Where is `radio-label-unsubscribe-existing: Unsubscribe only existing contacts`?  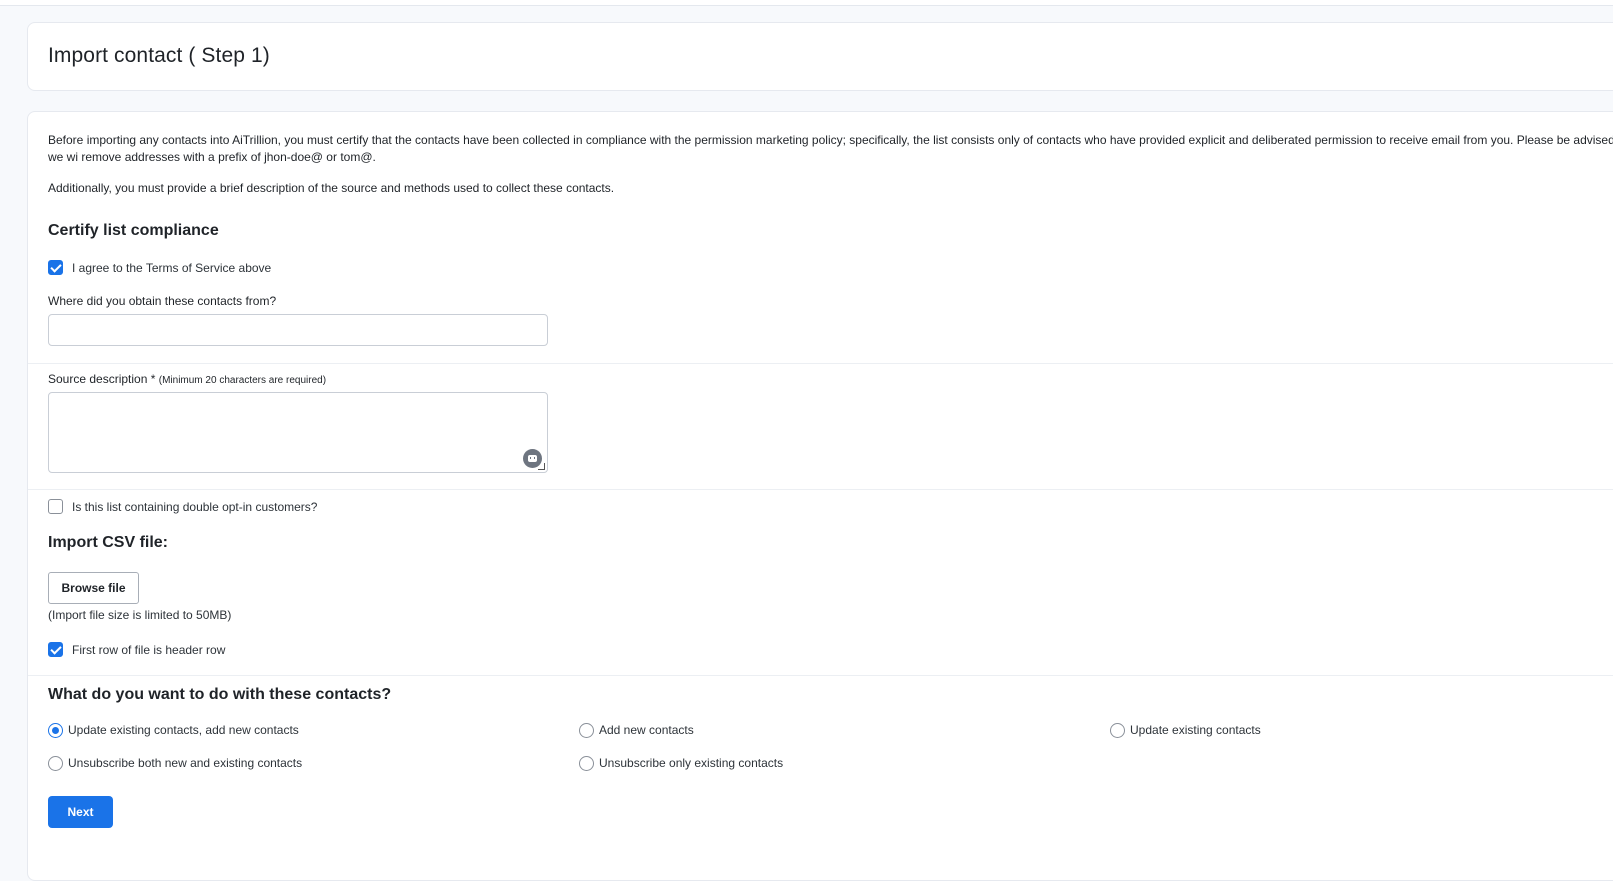
radio-label-unsubscribe-existing: Unsubscribe only existing contacts is located at coordinates (691, 763).